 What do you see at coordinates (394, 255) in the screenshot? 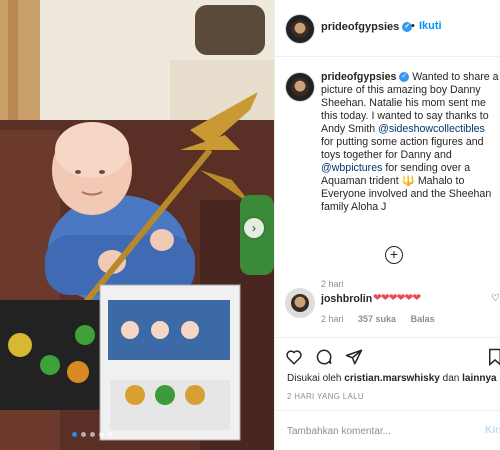
I see `load-more-comments-icon: +` at bounding box center [394, 255].